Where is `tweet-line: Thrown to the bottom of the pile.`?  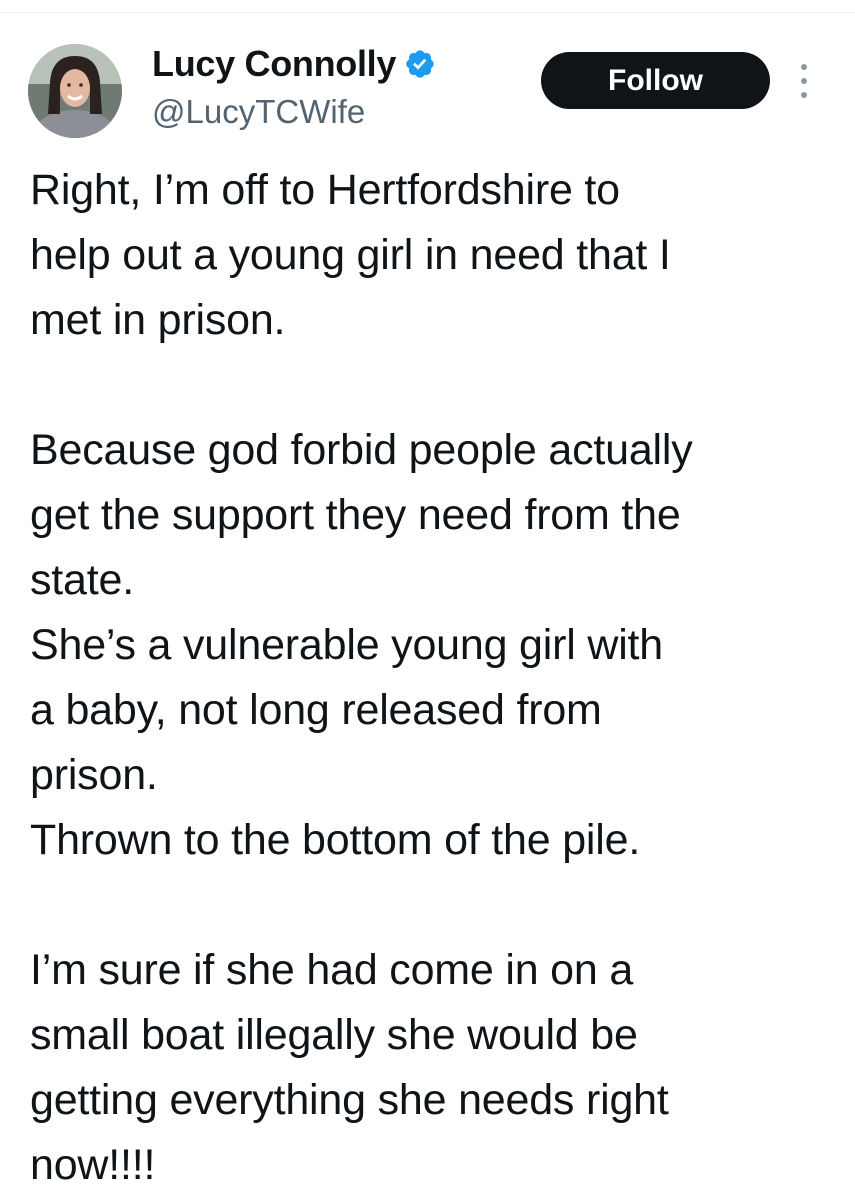 tweet-line: Thrown to the bottom of the pile. is located at coordinates (335, 840).